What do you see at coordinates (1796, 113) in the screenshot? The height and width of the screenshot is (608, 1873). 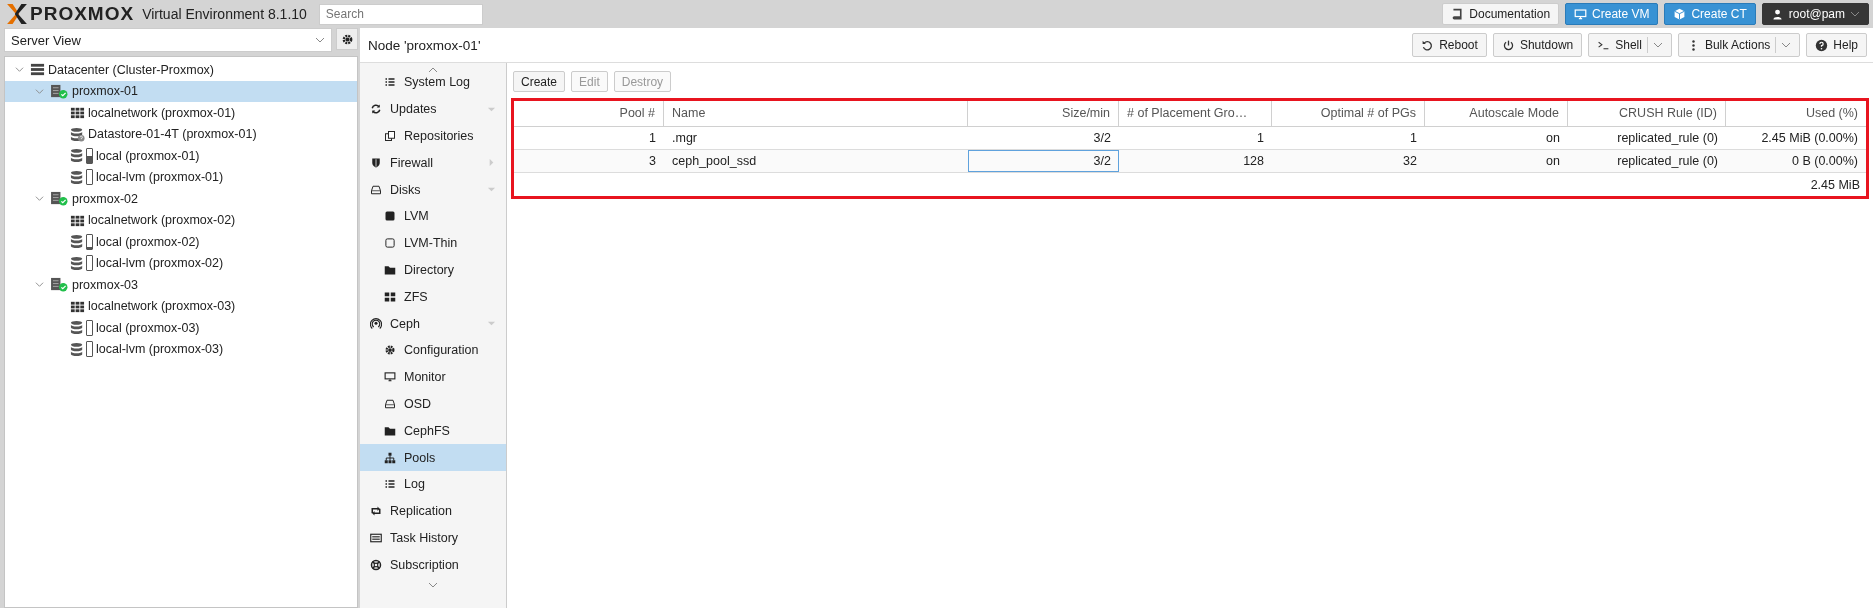 I see `column-header: Used (%)` at bounding box center [1796, 113].